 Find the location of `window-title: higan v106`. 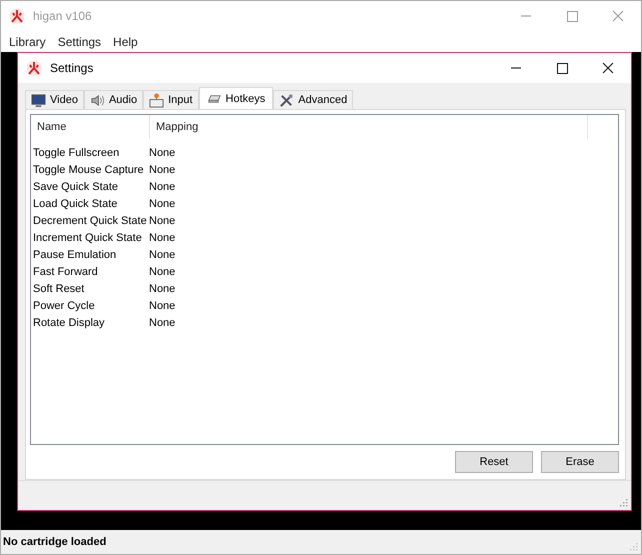

window-title: higan v106 is located at coordinates (62, 16).